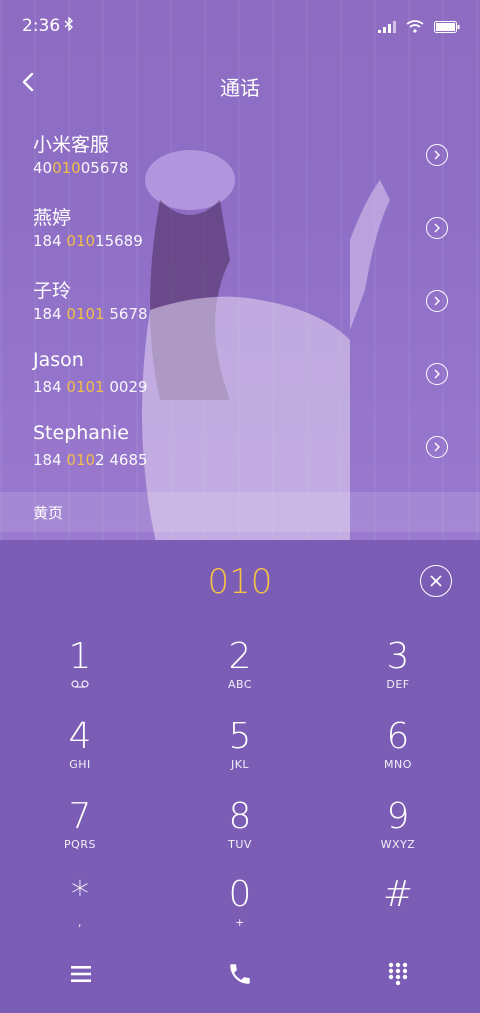 The height and width of the screenshot is (1013, 480). What do you see at coordinates (240, 154) in the screenshot?
I see `contact-row: 小米客服 4001005678` at bounding box center [240, 154].